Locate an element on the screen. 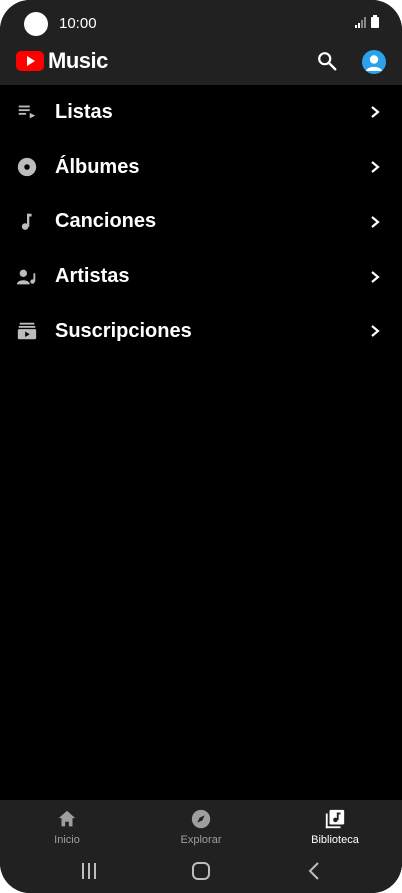  library-item-label: Suscripciones is located at coordinates (123, 330).